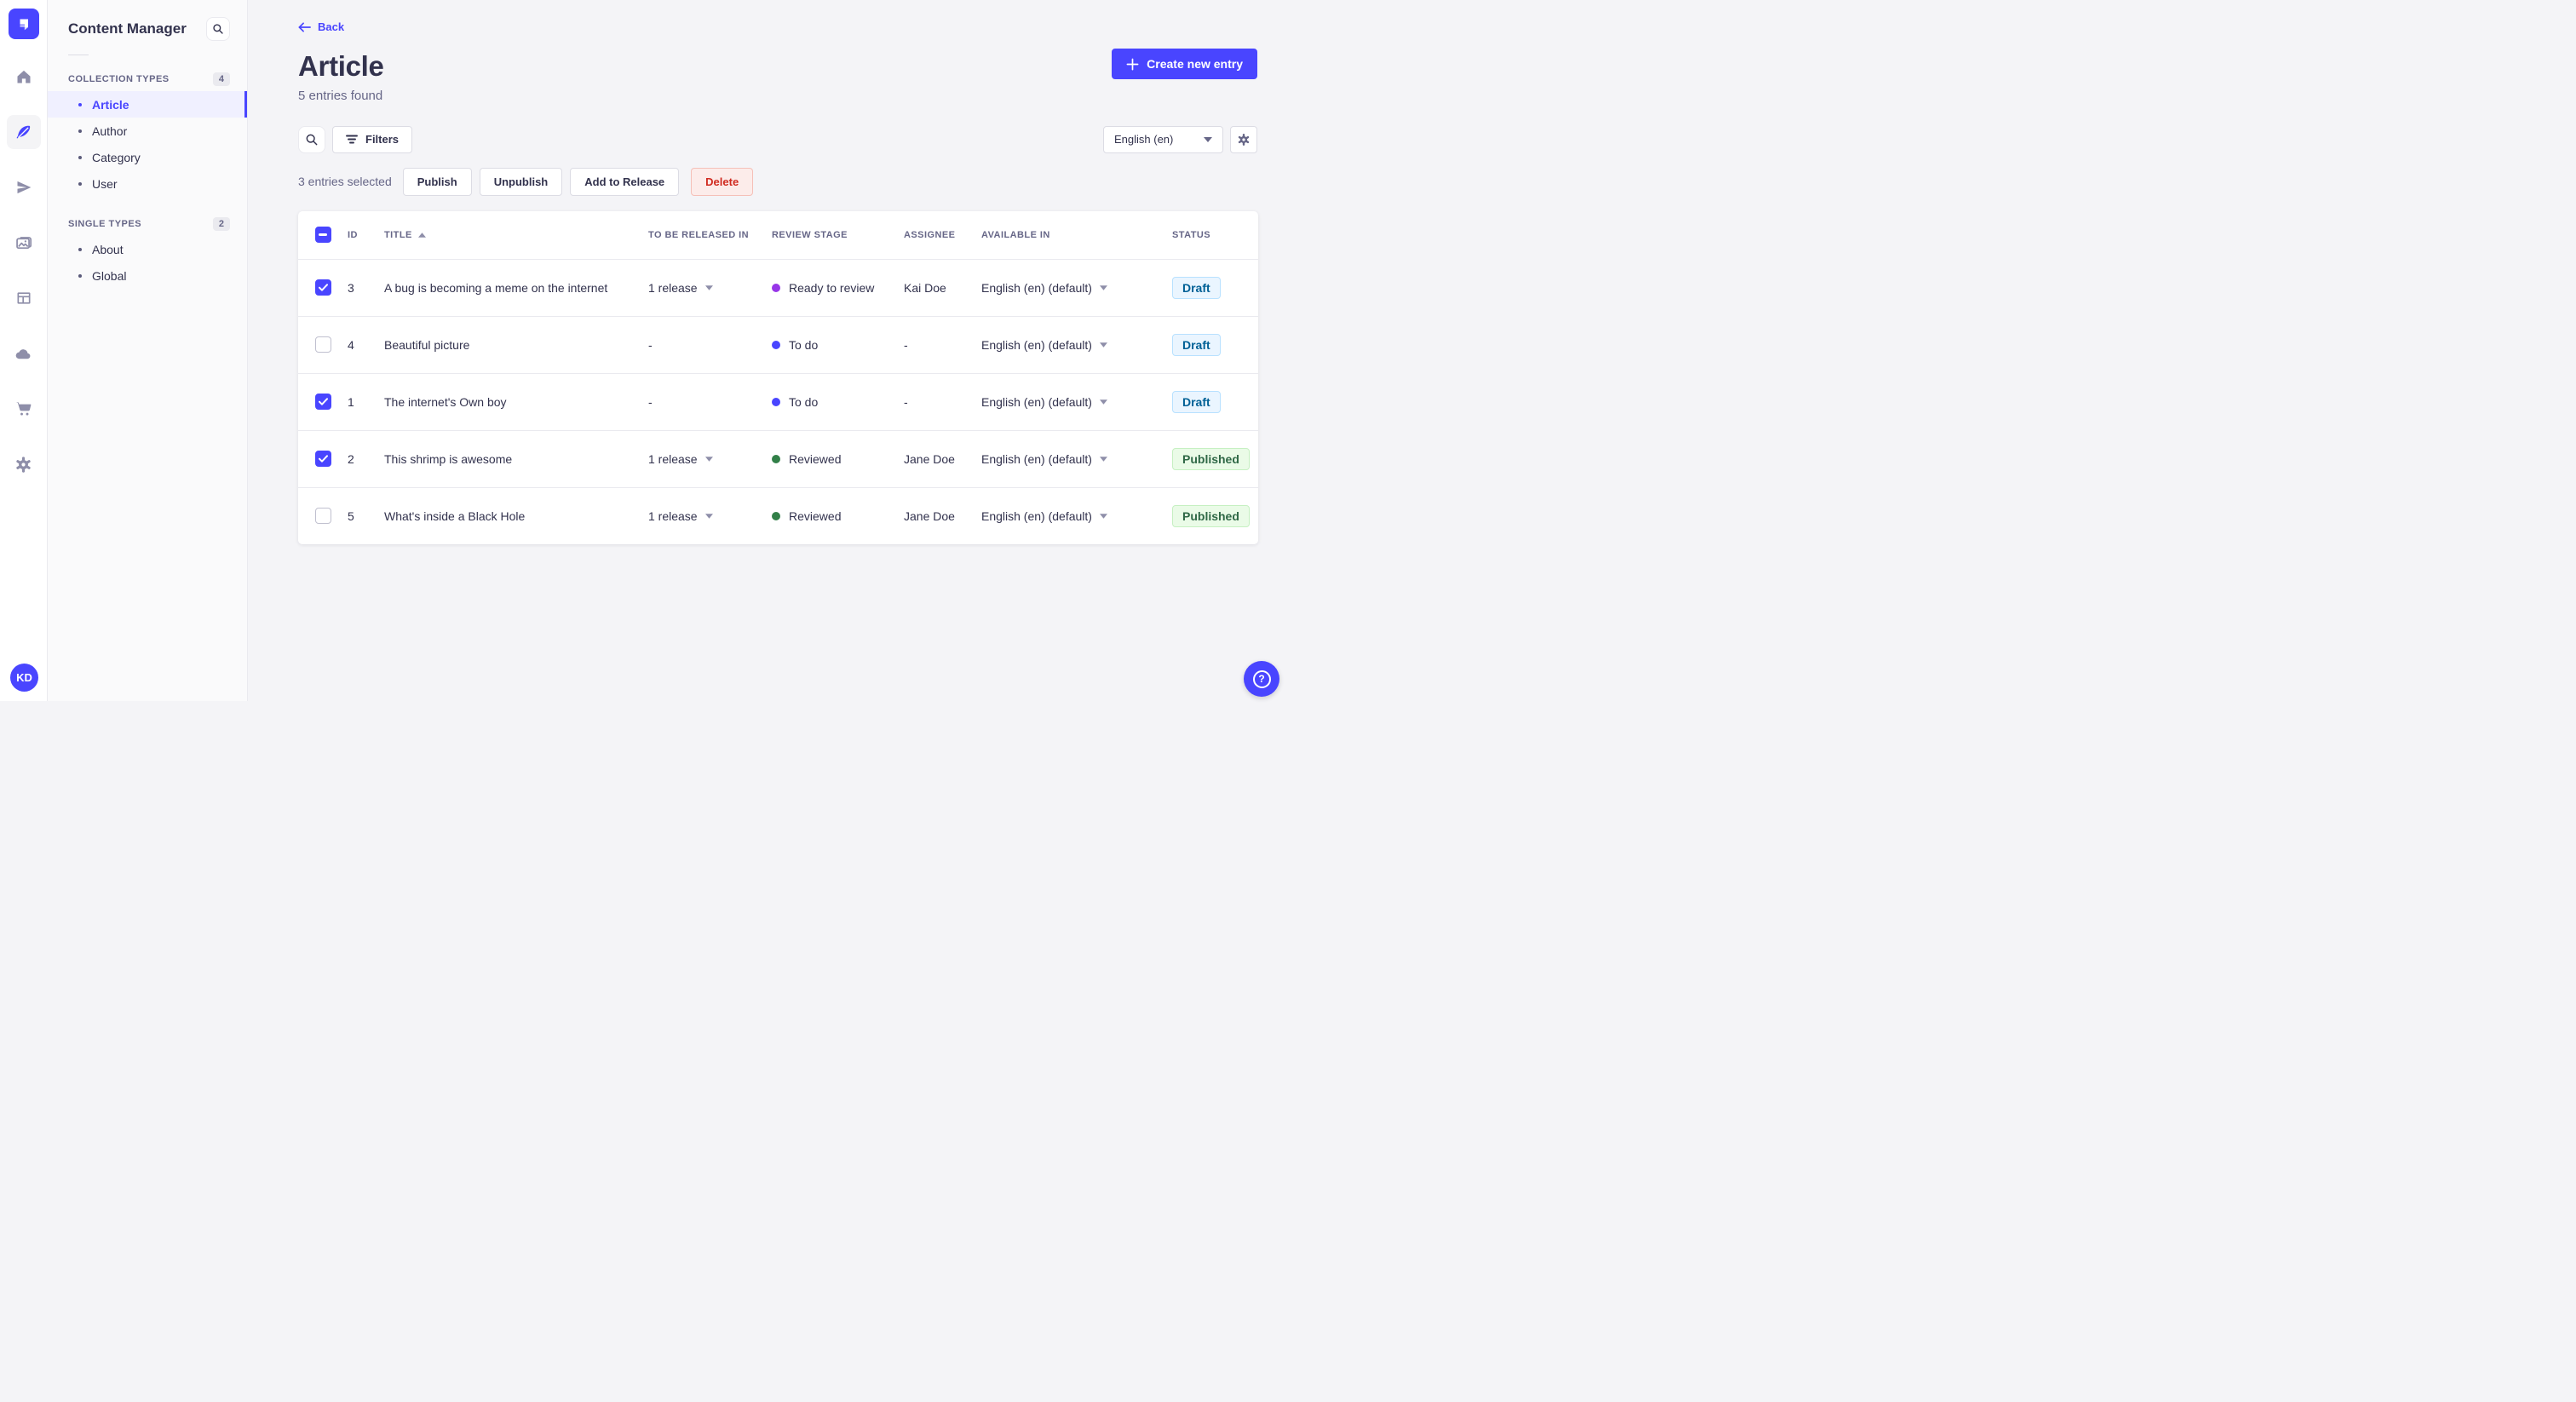 This screenshot has height=1402, width=2576. What do you see at coordinates (221, 224) in the screenshot?
I see `single-types-count-badge: 2` at bounding box center [221, 224].